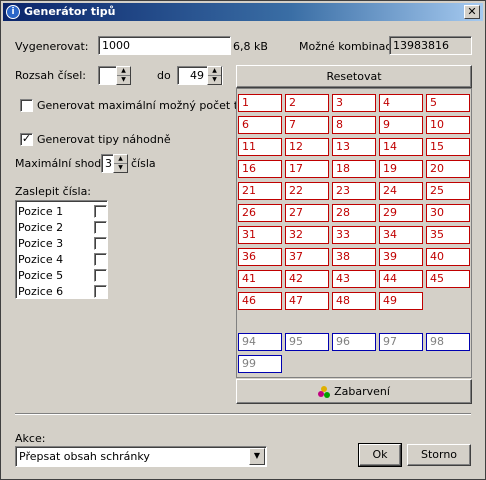  What do you see at coordinates (307, 147) in the screenshot?
I see `number-cell: 12` at bounding box center [307, 147].